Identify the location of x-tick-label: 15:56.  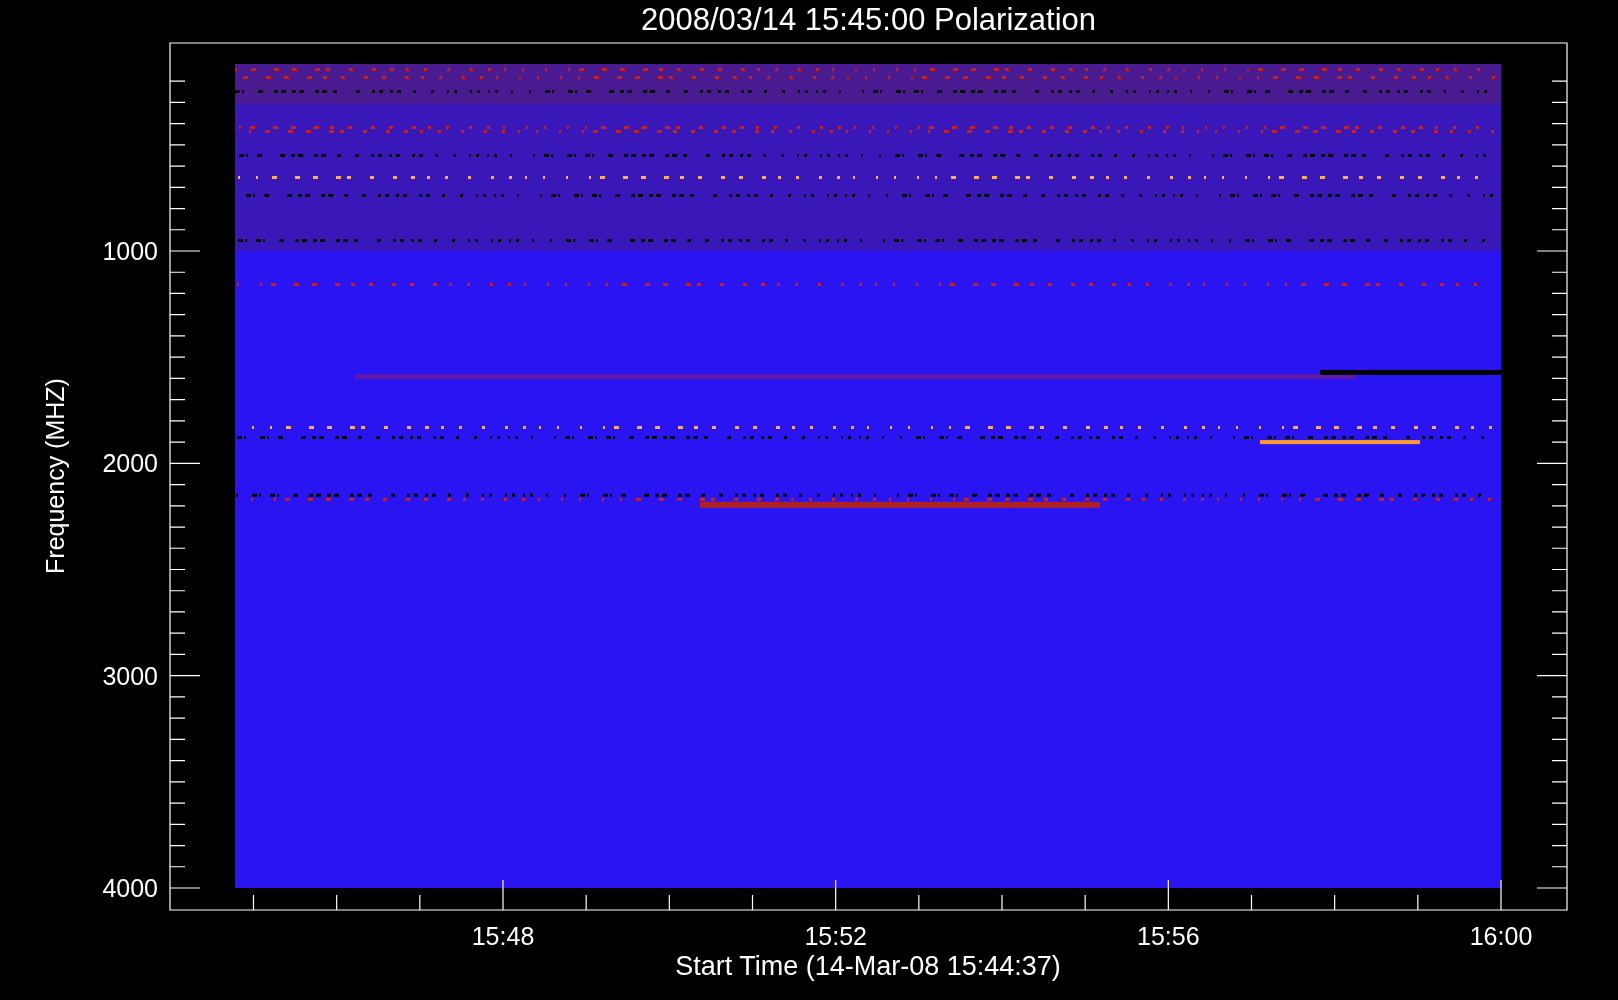
(1168, 936).